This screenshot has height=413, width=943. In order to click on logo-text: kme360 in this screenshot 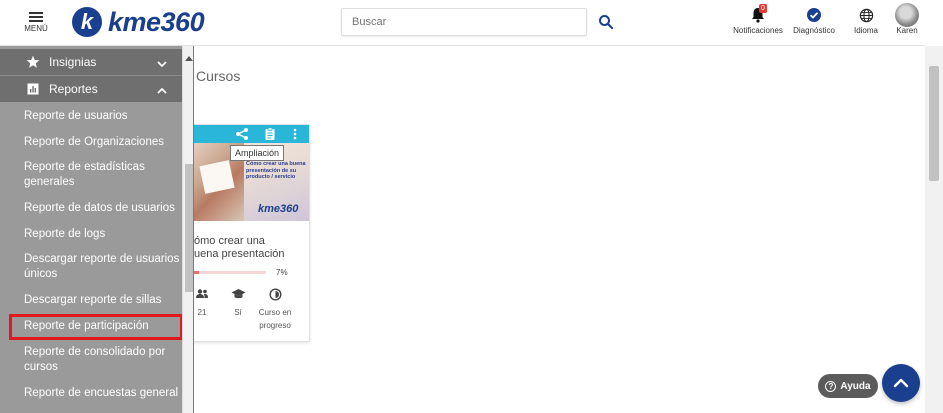, I will do `click(156, 21)`.